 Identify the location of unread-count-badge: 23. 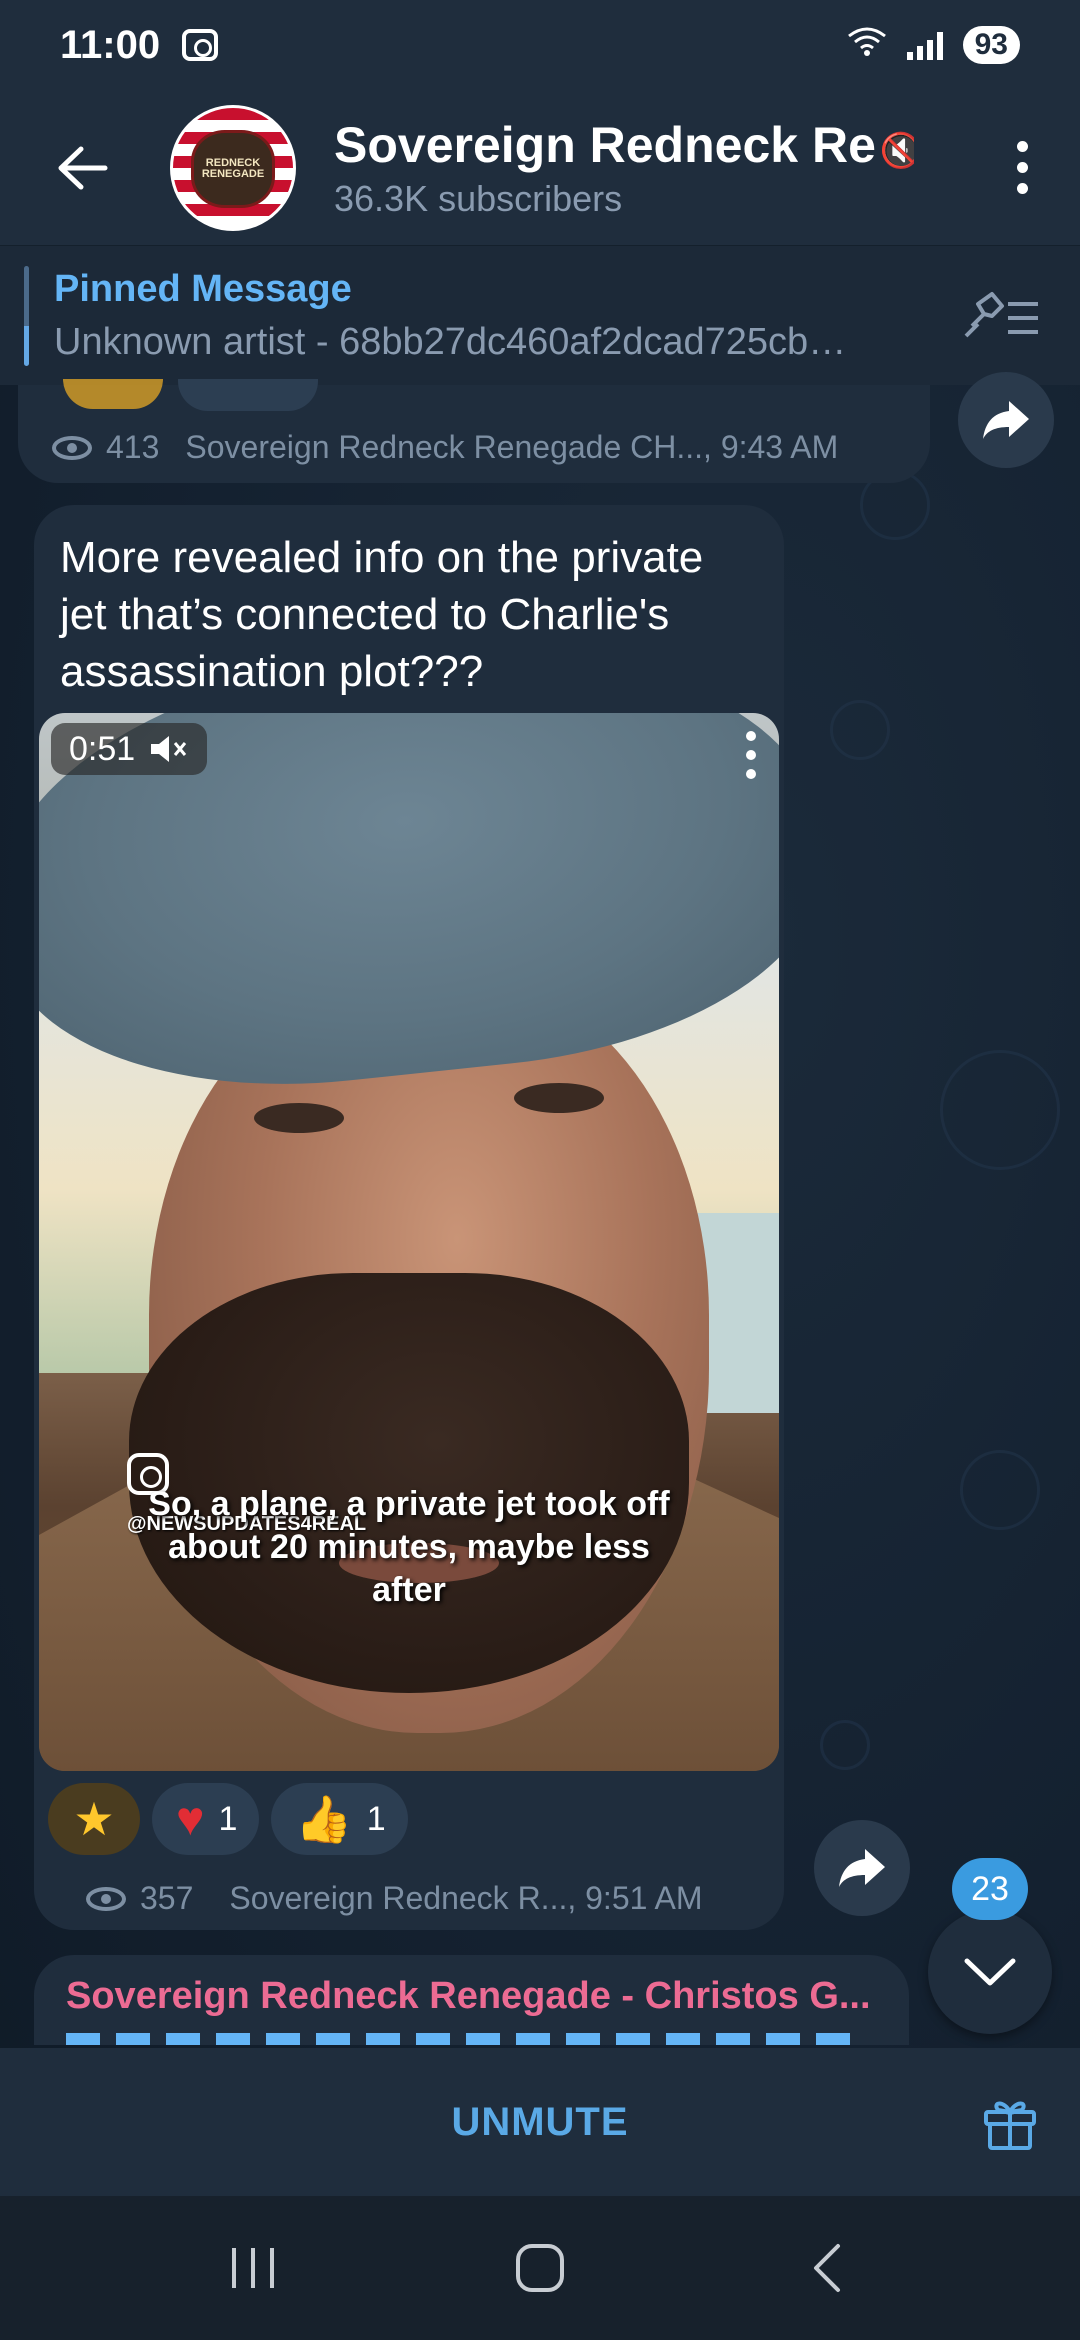
(990, 1889).